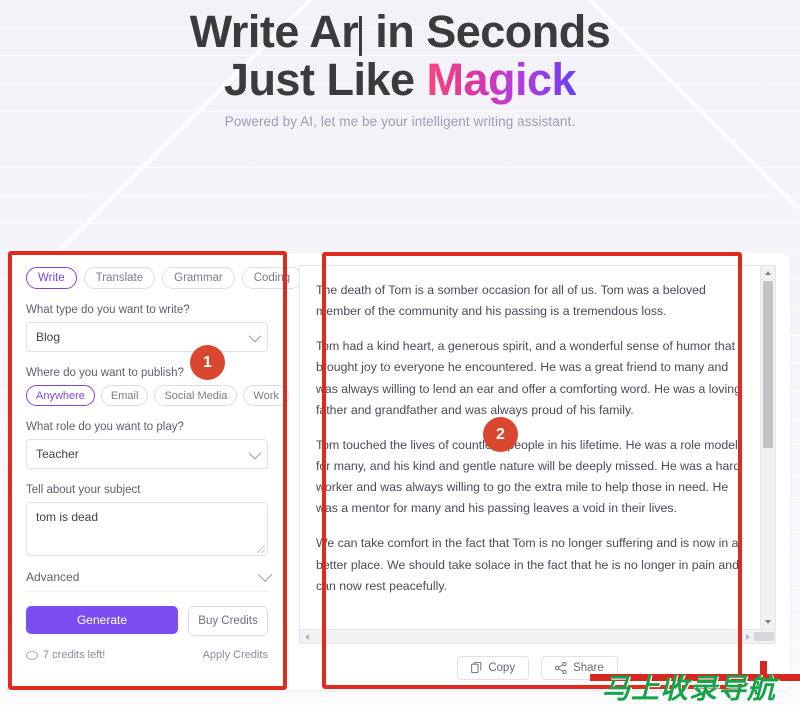  I want to click on title-line-two: Just Like Magick, so click(400, 80).